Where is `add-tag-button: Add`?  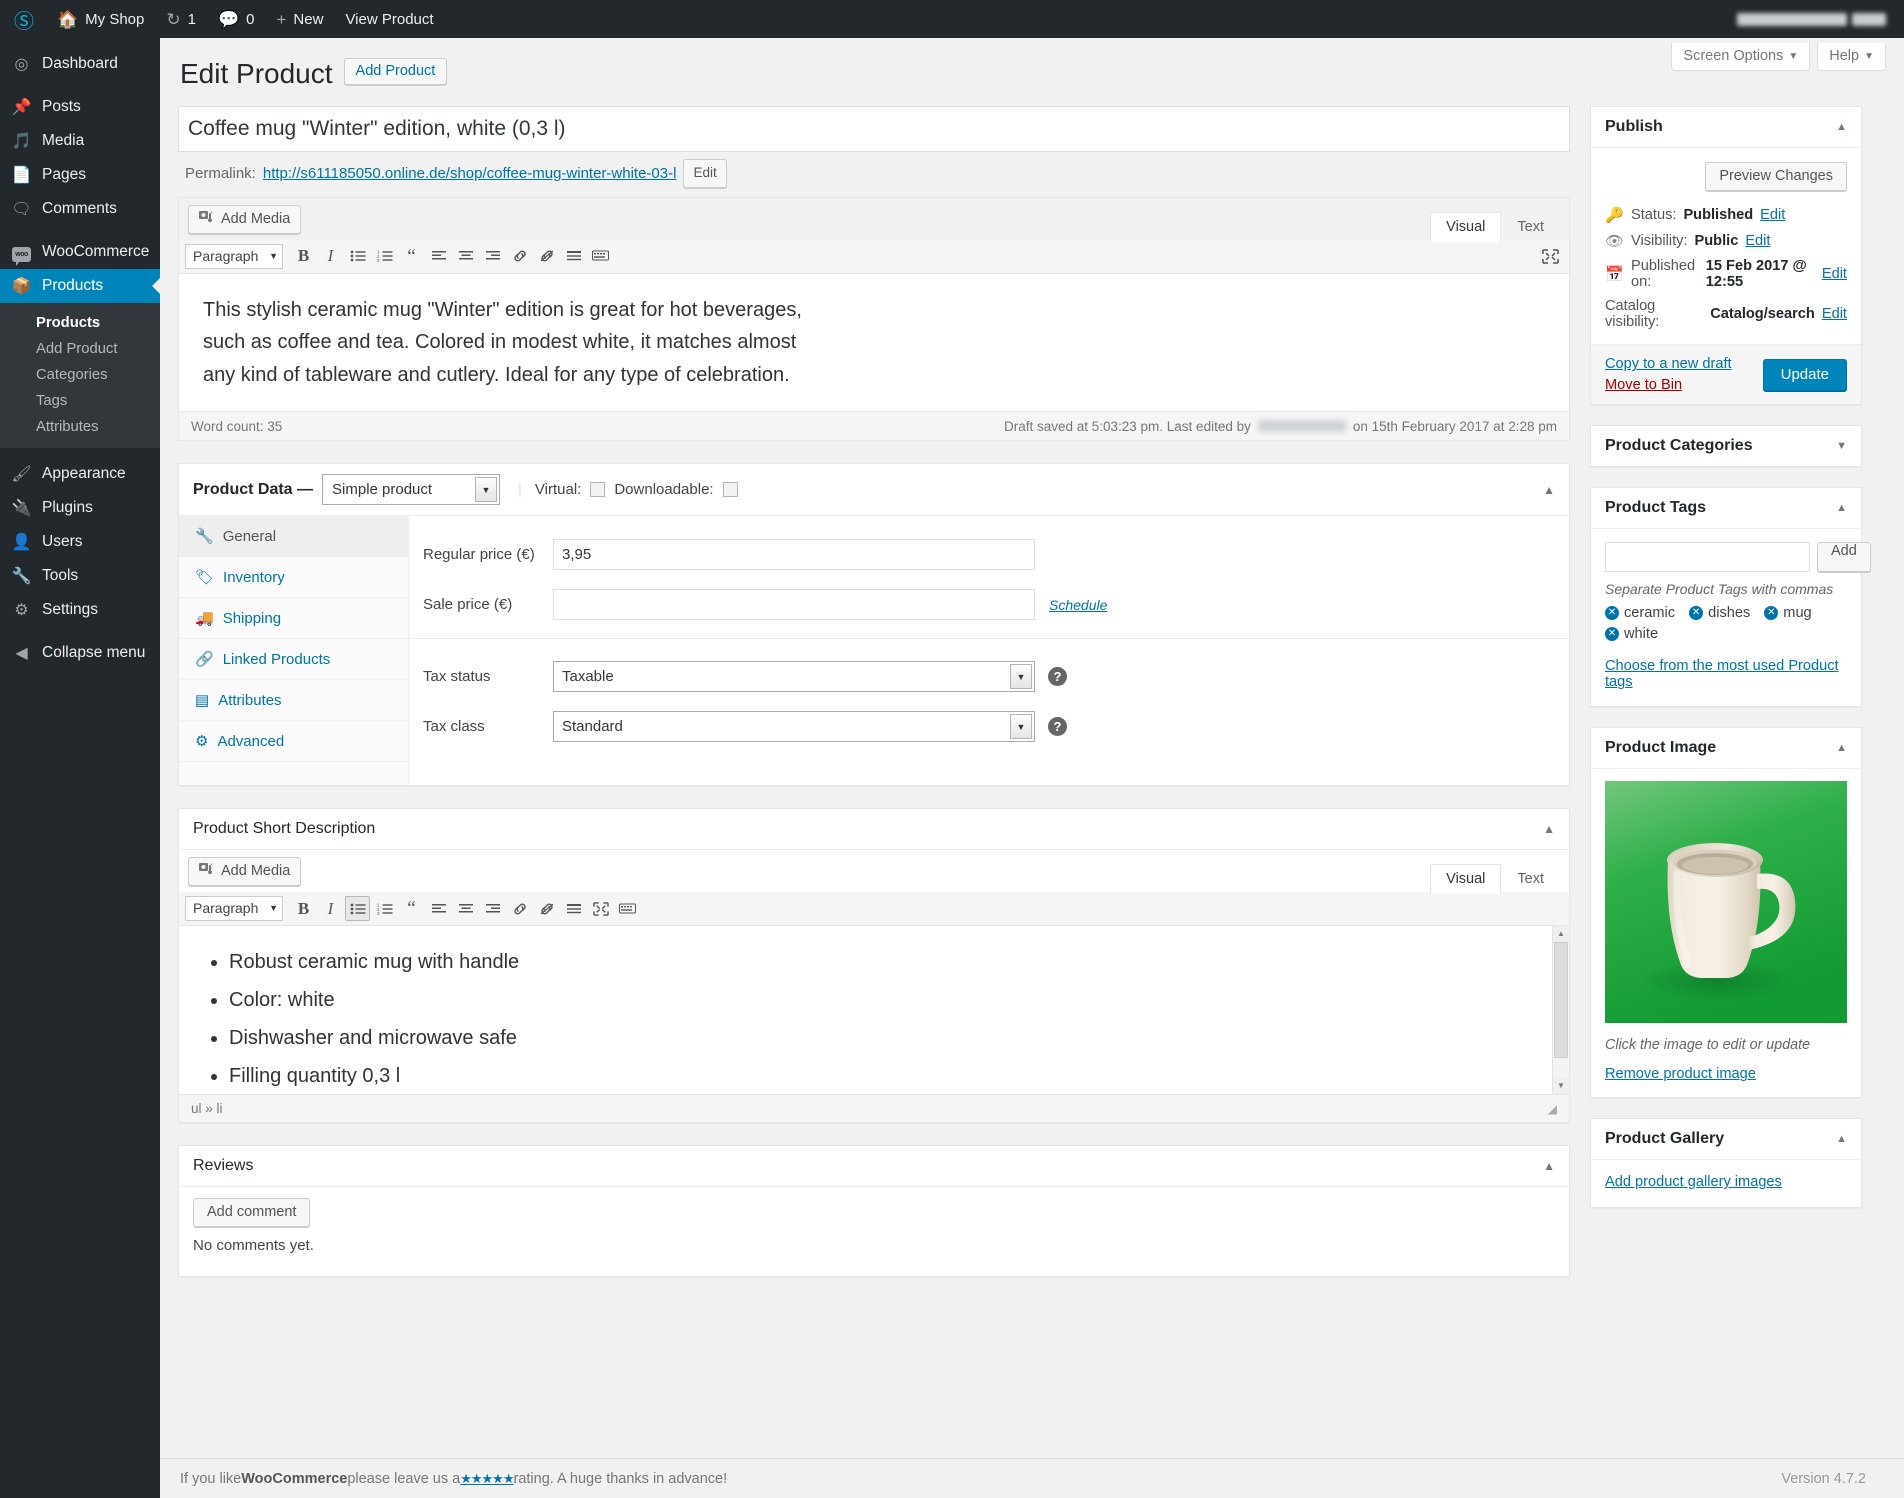
add-tag-button: Add is located at coordinates (1844, 557).